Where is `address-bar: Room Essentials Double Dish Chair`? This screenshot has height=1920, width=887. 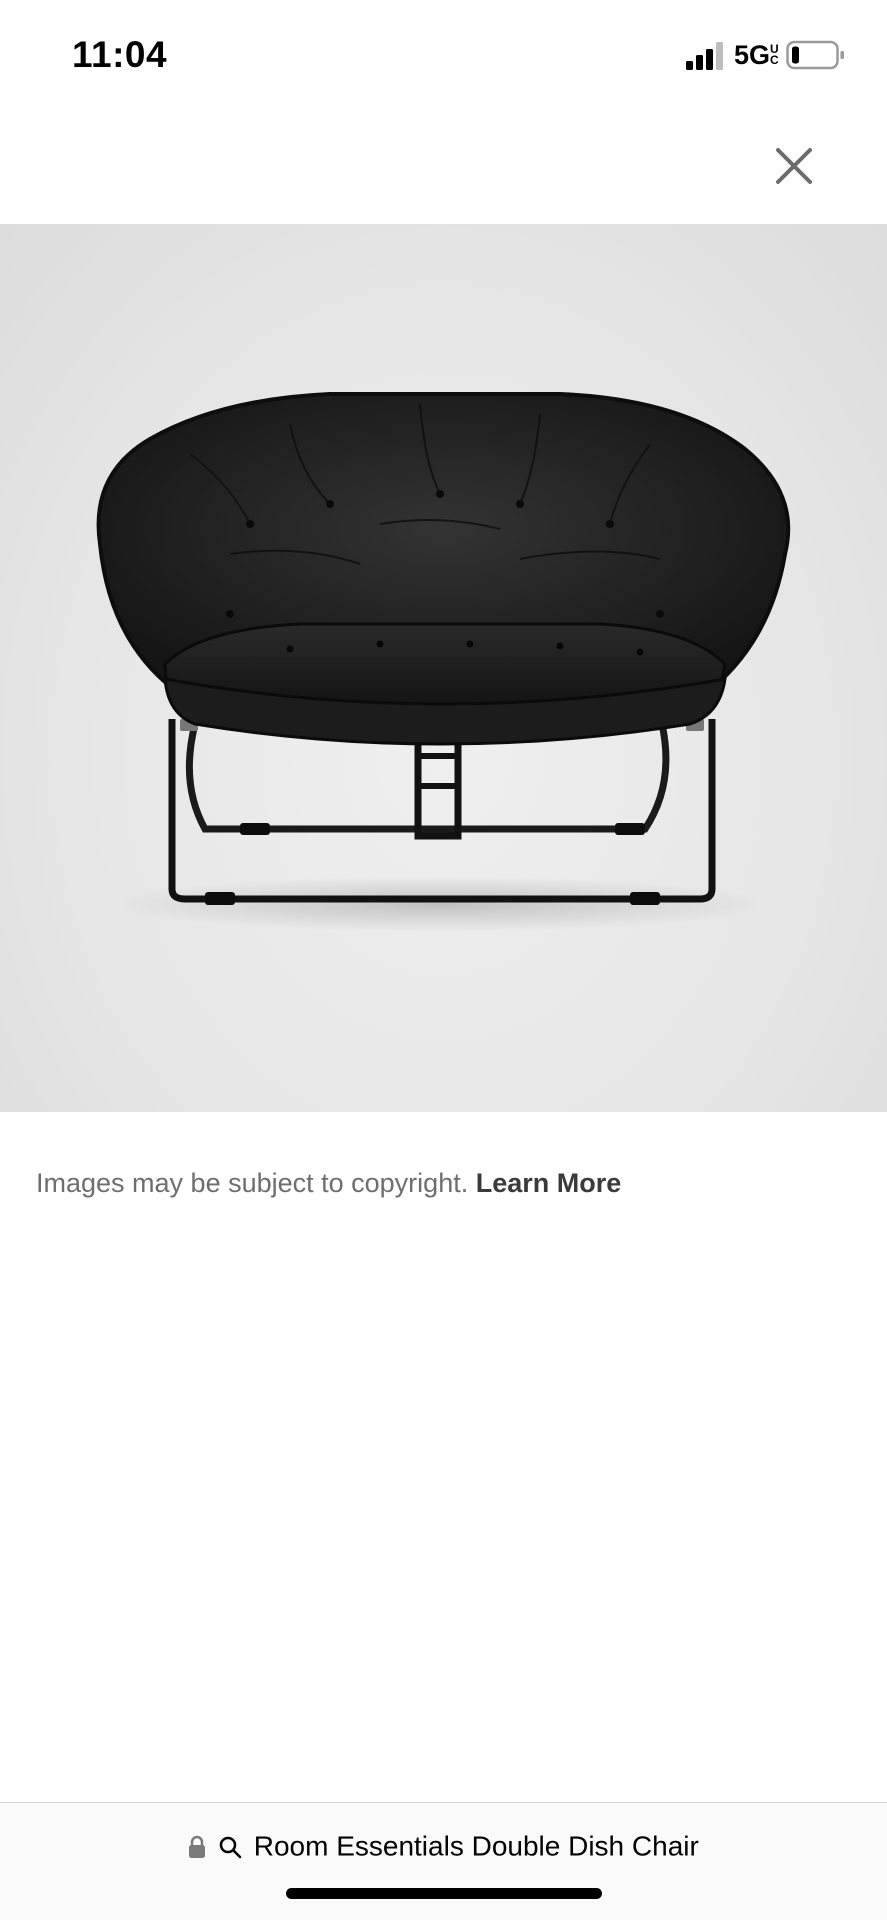 address-bar: Room Essentials Double Dish Chair is located at coordinates (443, 1861).